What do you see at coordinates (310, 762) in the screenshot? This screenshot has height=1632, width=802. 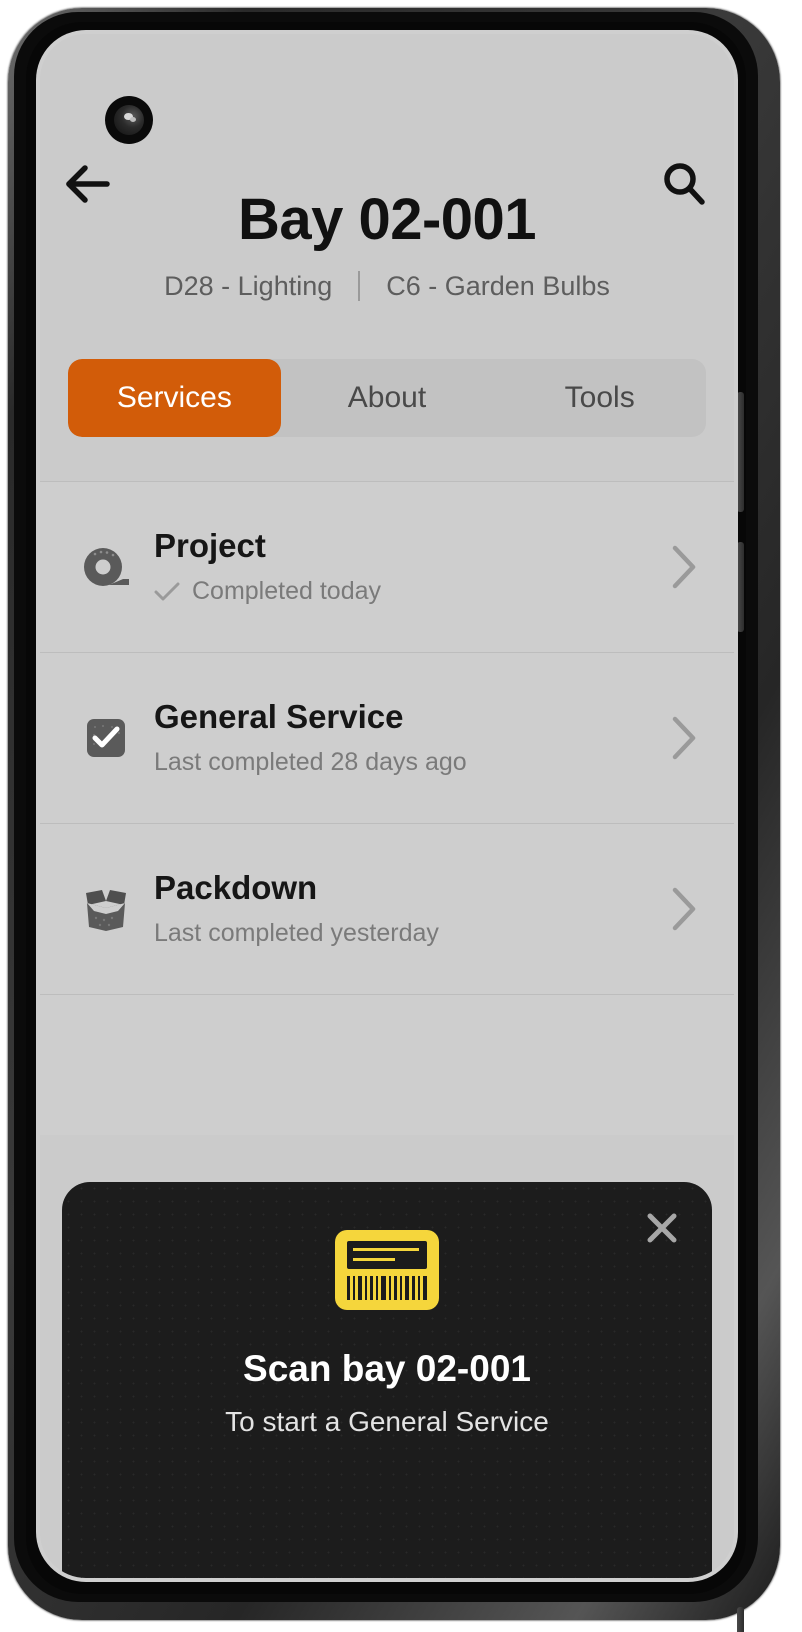 I see `list-item-status-text: Last completed 28 days ago` at bounding box center [310, 762].